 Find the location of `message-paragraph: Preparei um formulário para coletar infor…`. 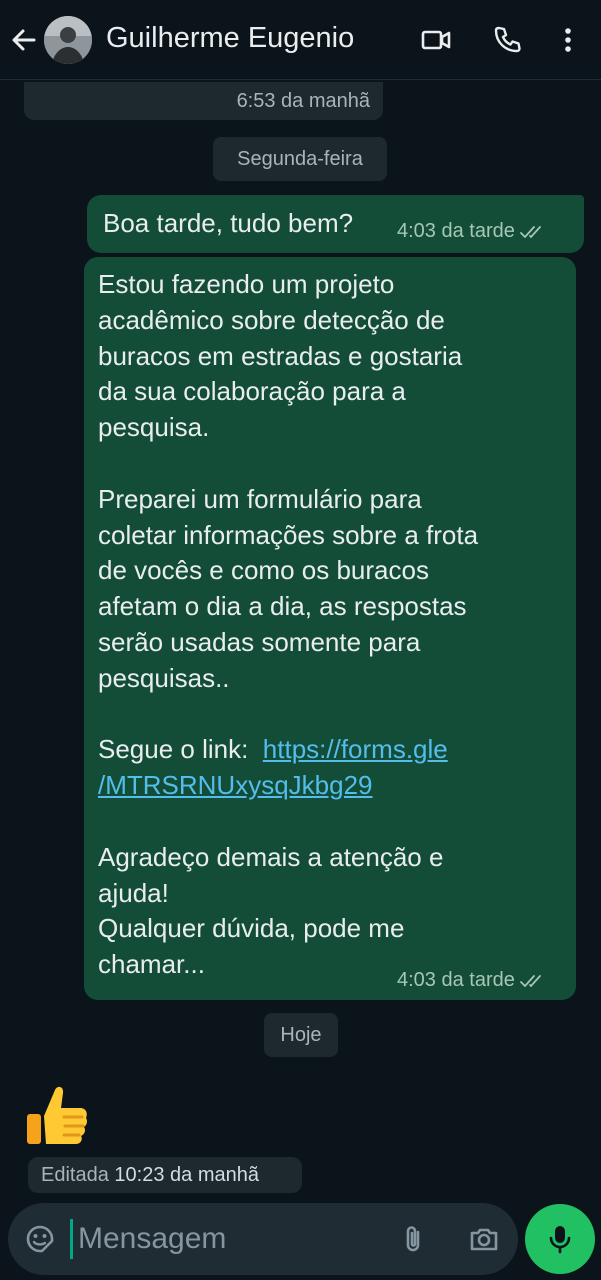

message-paragraph: Preparei um formulário para coletar infor… is located at coordinates (288, 588).